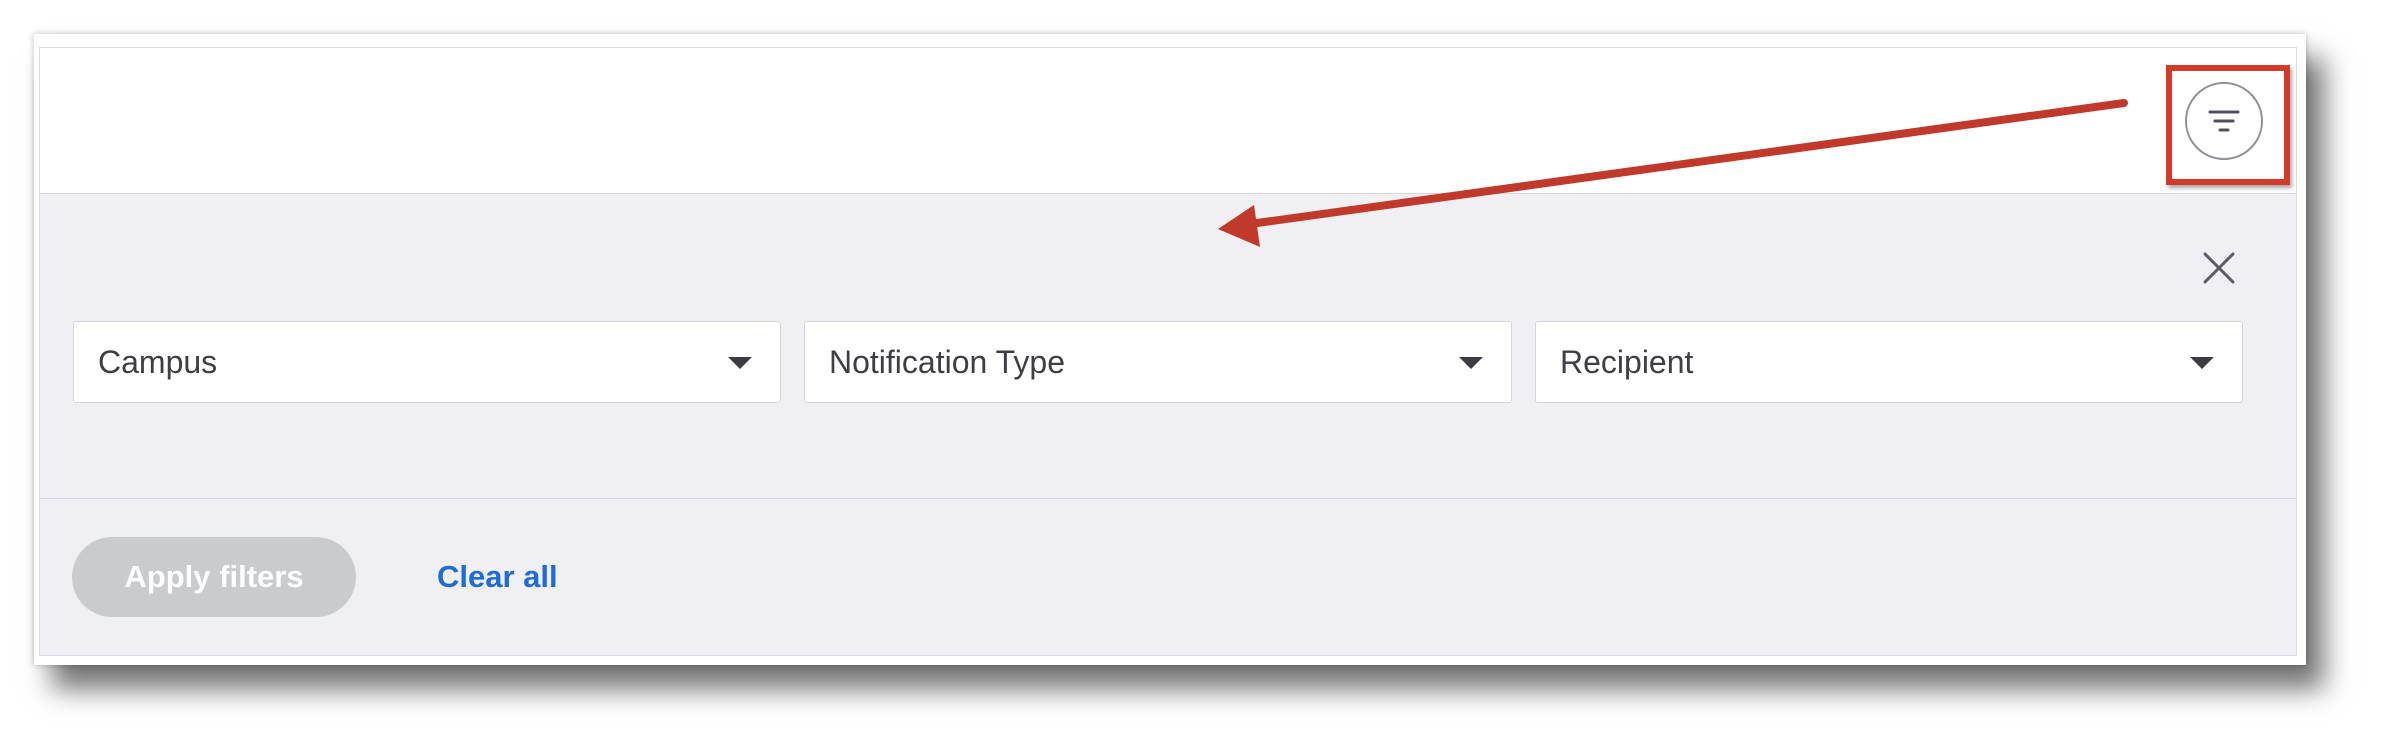 Image resolution: width=2382 pixels, height=740 pixels. Describe the element at coordinates (1168, 498) in the screenshot. I see `footer-divider` at that location.